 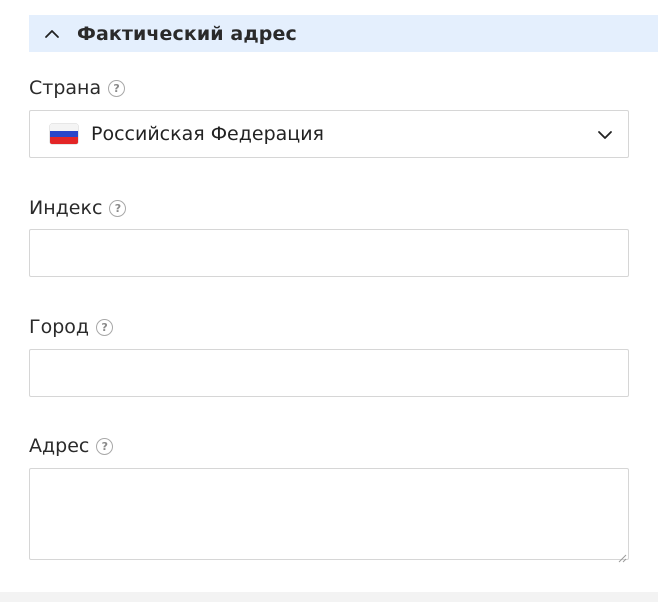 I want to click on resize-handle-icon, so click(x=622, y=555).